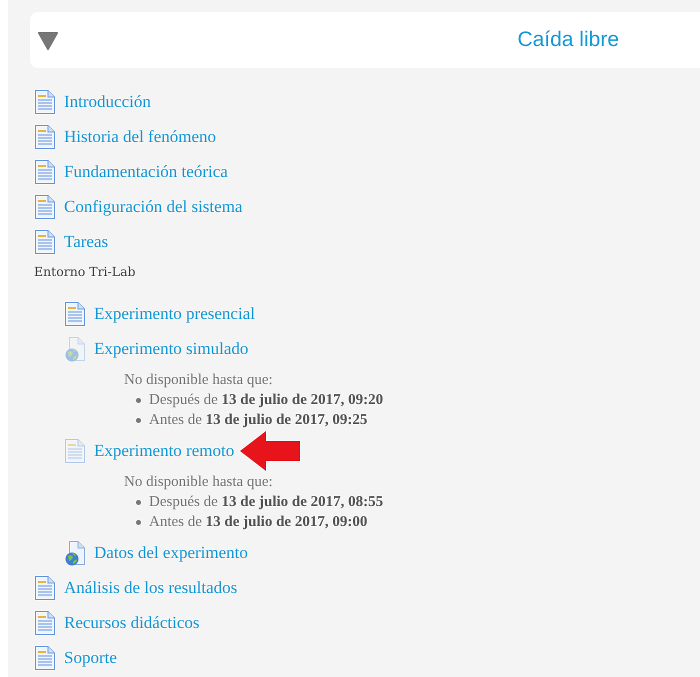 Image resolution: width=700 pixels, height=677 pixels. Describe the element at coordinates (266, 502) in the screenshot. I see `restriction-condition: Después de 13 de julio de 2017, 08:55` at that location.